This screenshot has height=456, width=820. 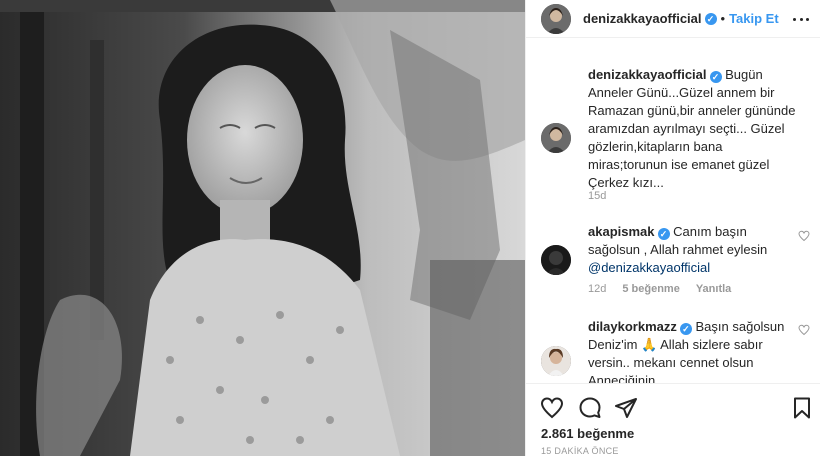 I want to click on comment-likes: 5 beğenme, so click(x=650, y=289).